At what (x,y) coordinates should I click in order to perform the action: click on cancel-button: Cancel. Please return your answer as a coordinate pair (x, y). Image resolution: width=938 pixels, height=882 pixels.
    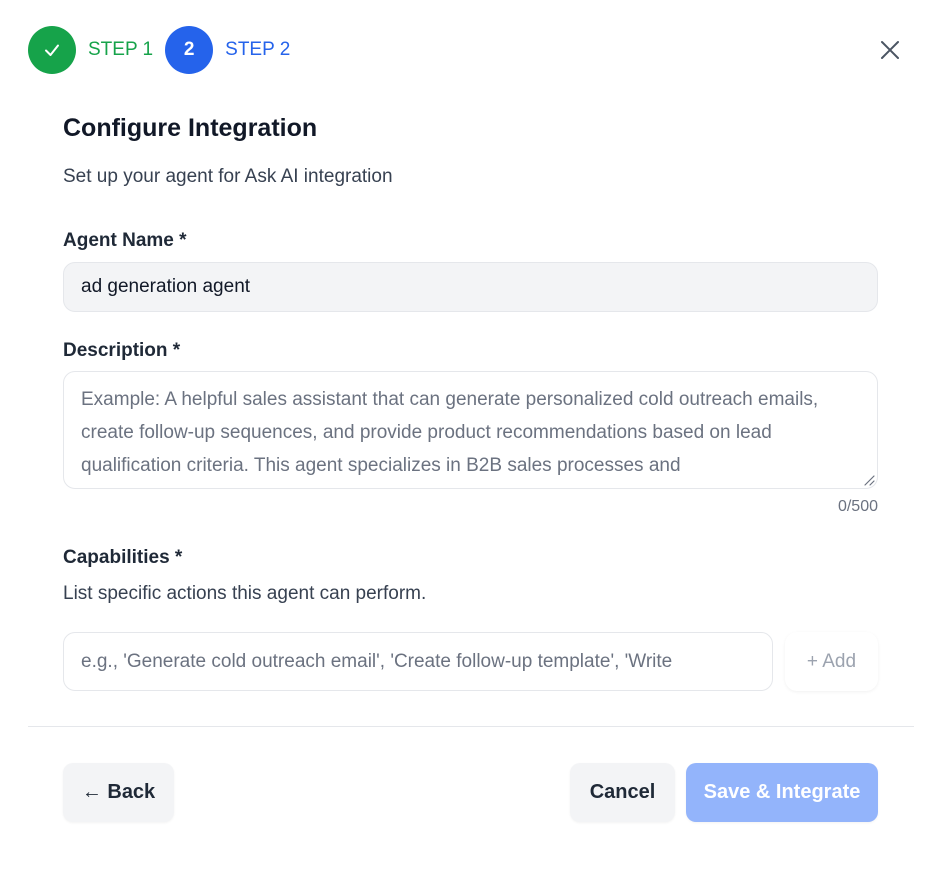
    Looking at the image, I should click on (622, 792).